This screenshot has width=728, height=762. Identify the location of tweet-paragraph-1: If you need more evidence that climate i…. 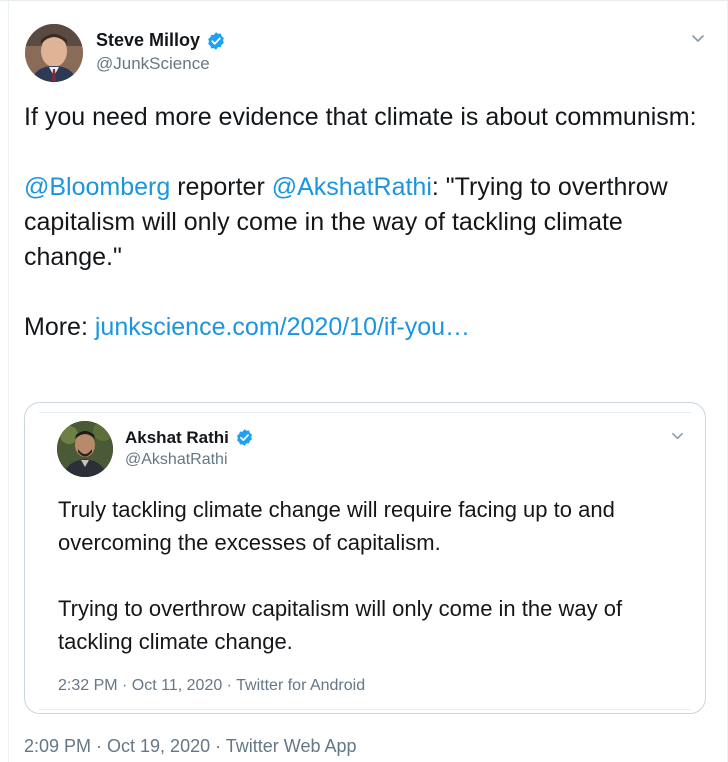
(360, 117).